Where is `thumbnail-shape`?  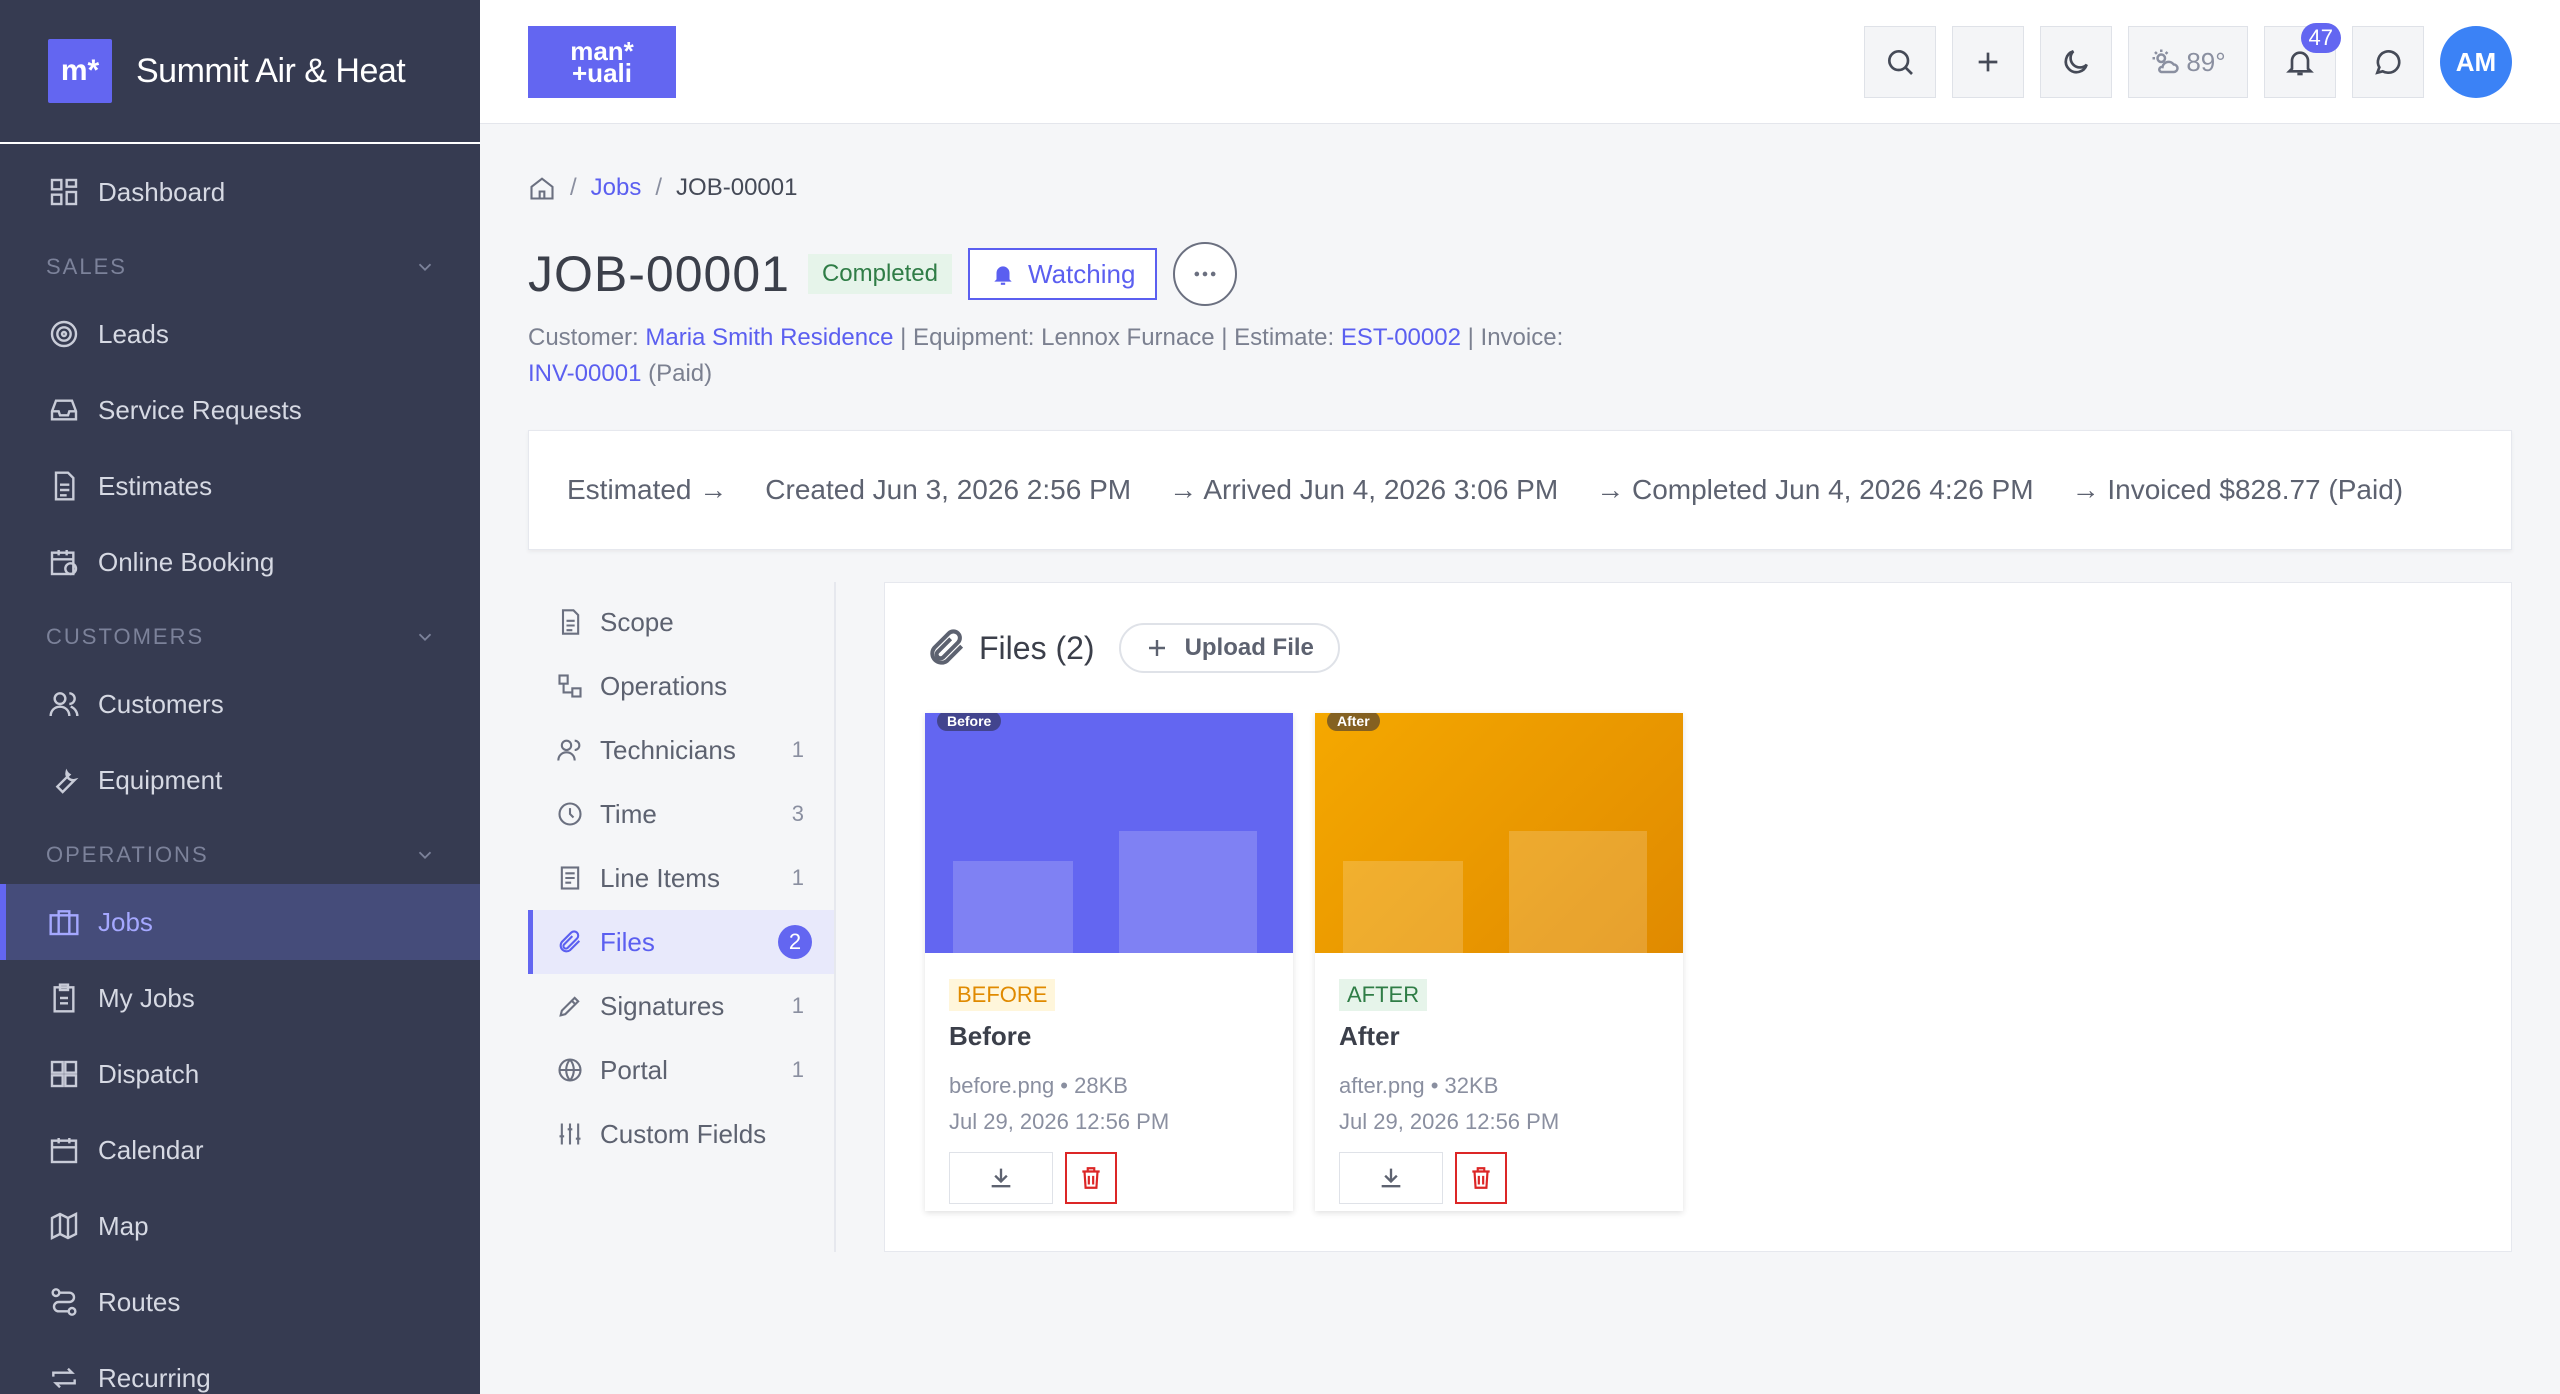 thumbnail-shape is located at coordinates (1188, 892).